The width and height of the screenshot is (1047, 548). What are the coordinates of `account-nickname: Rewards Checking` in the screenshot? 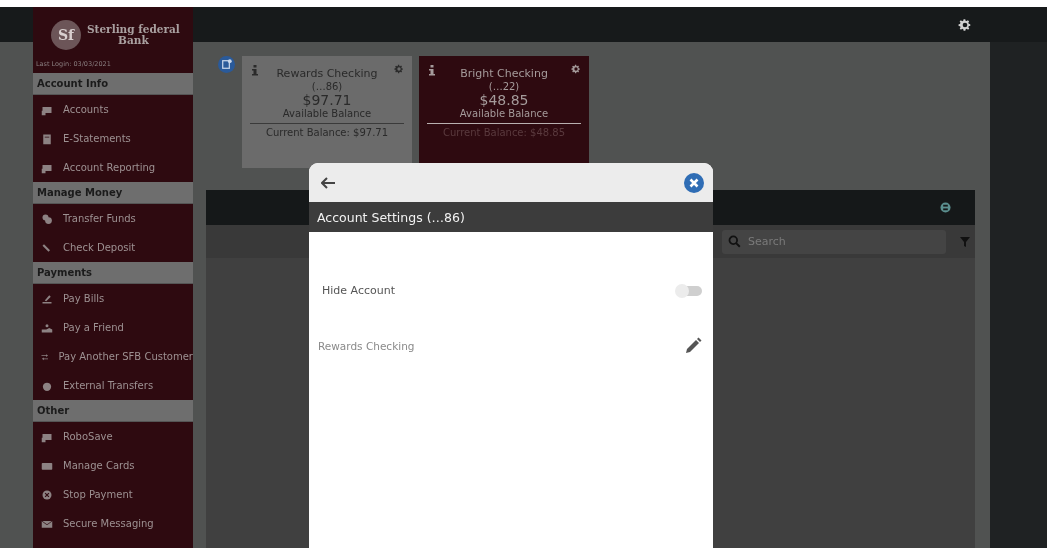 It's located at (366, 346).